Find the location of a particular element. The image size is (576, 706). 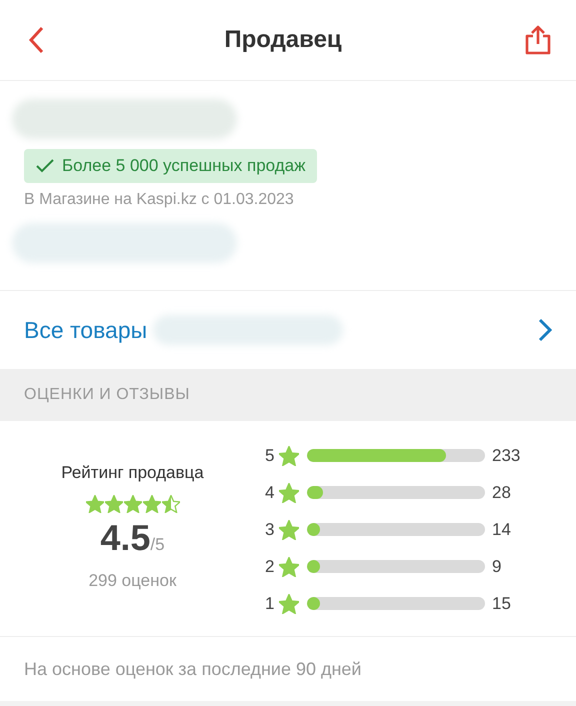

seller-since: В Магазине на Kaspi.kz с 01.03.2023 is located at coordinates (159, 200).